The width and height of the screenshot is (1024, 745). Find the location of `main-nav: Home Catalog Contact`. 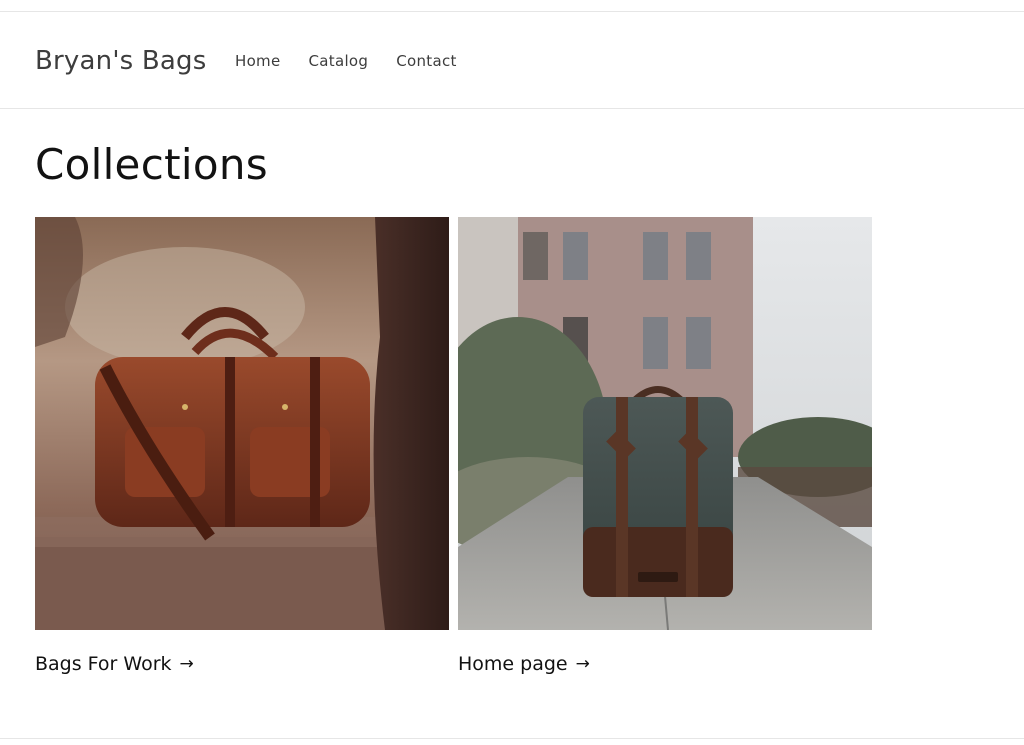

main-nav: Home Catalog Contact is located at coordinates (360, 61).